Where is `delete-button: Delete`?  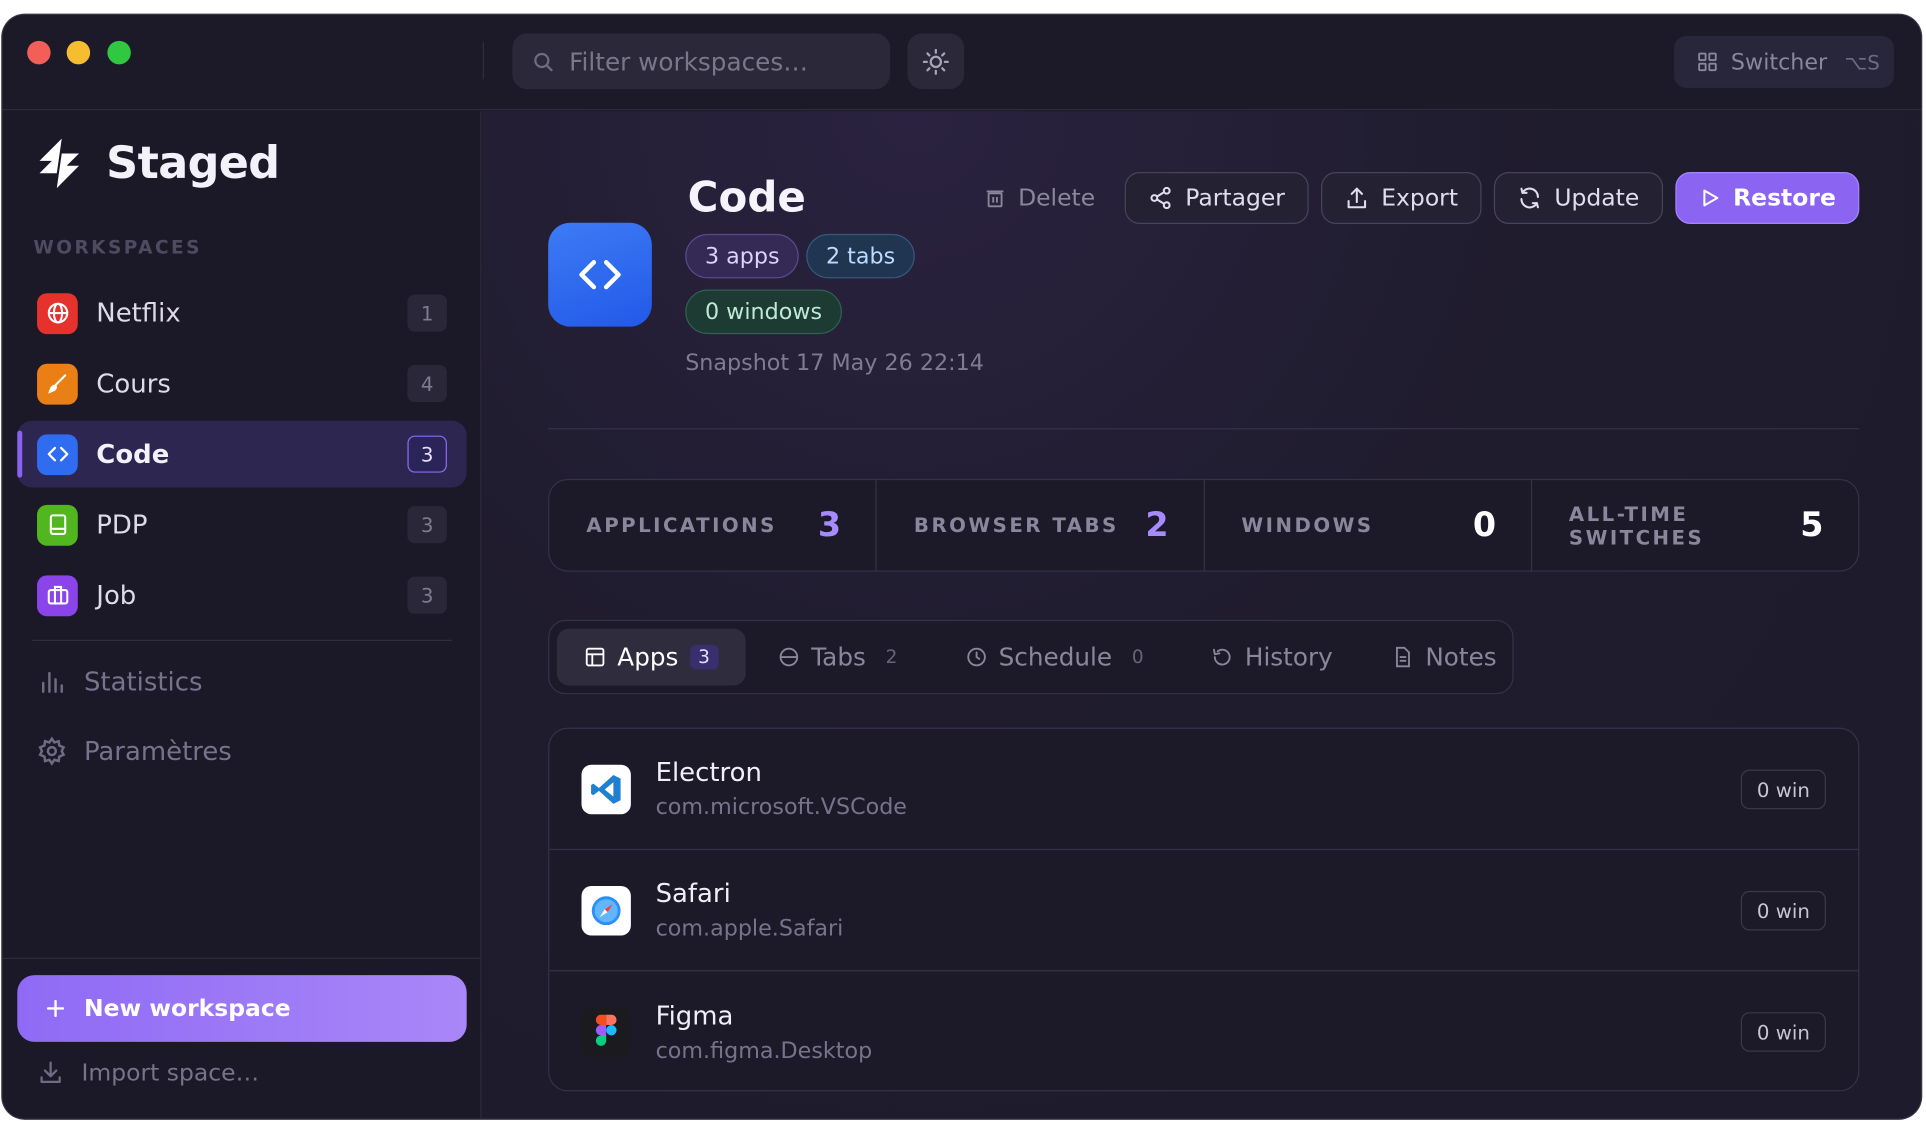 delete-button: Delete is located at coordinates (1039, 198).